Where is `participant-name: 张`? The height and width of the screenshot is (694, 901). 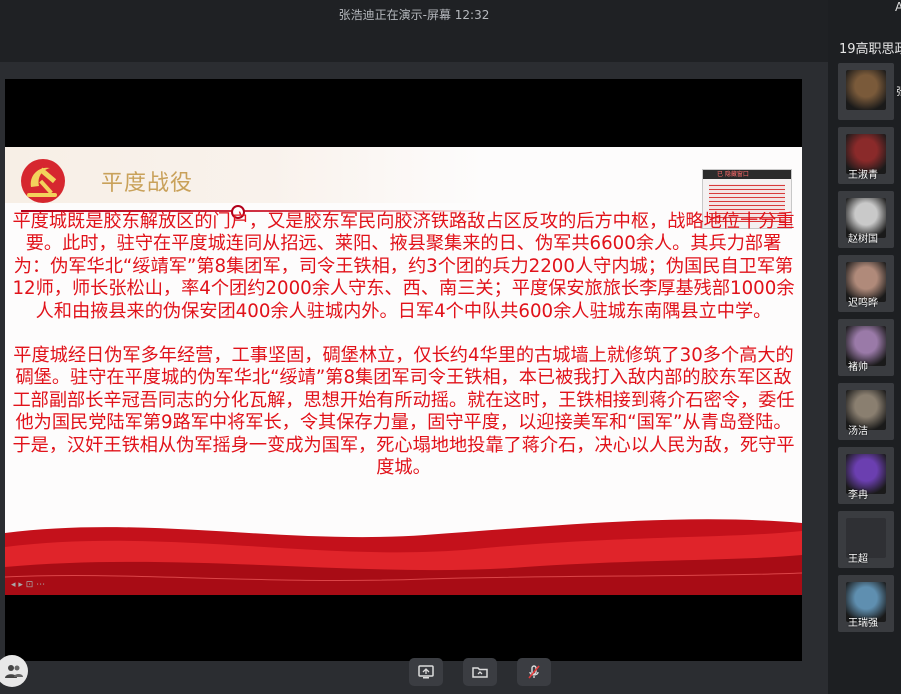 participant-name: 张 is located at coordinates (898, 90).